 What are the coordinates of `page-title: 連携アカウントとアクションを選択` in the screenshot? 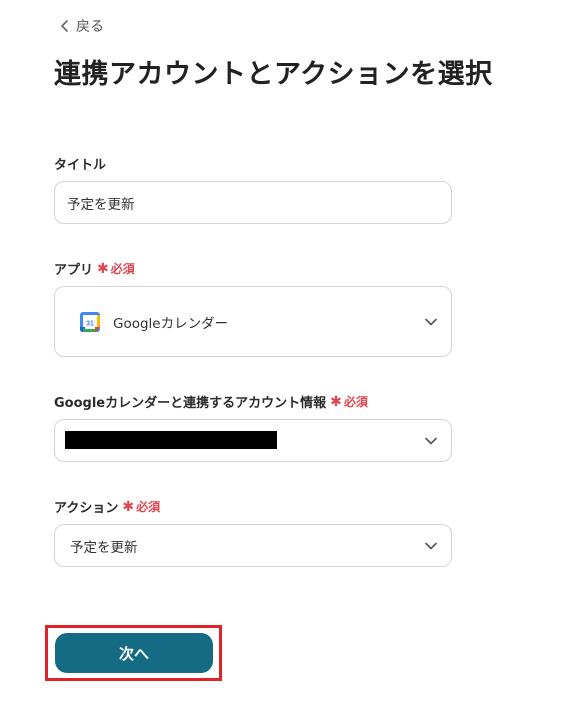 It's located at (273, 74).